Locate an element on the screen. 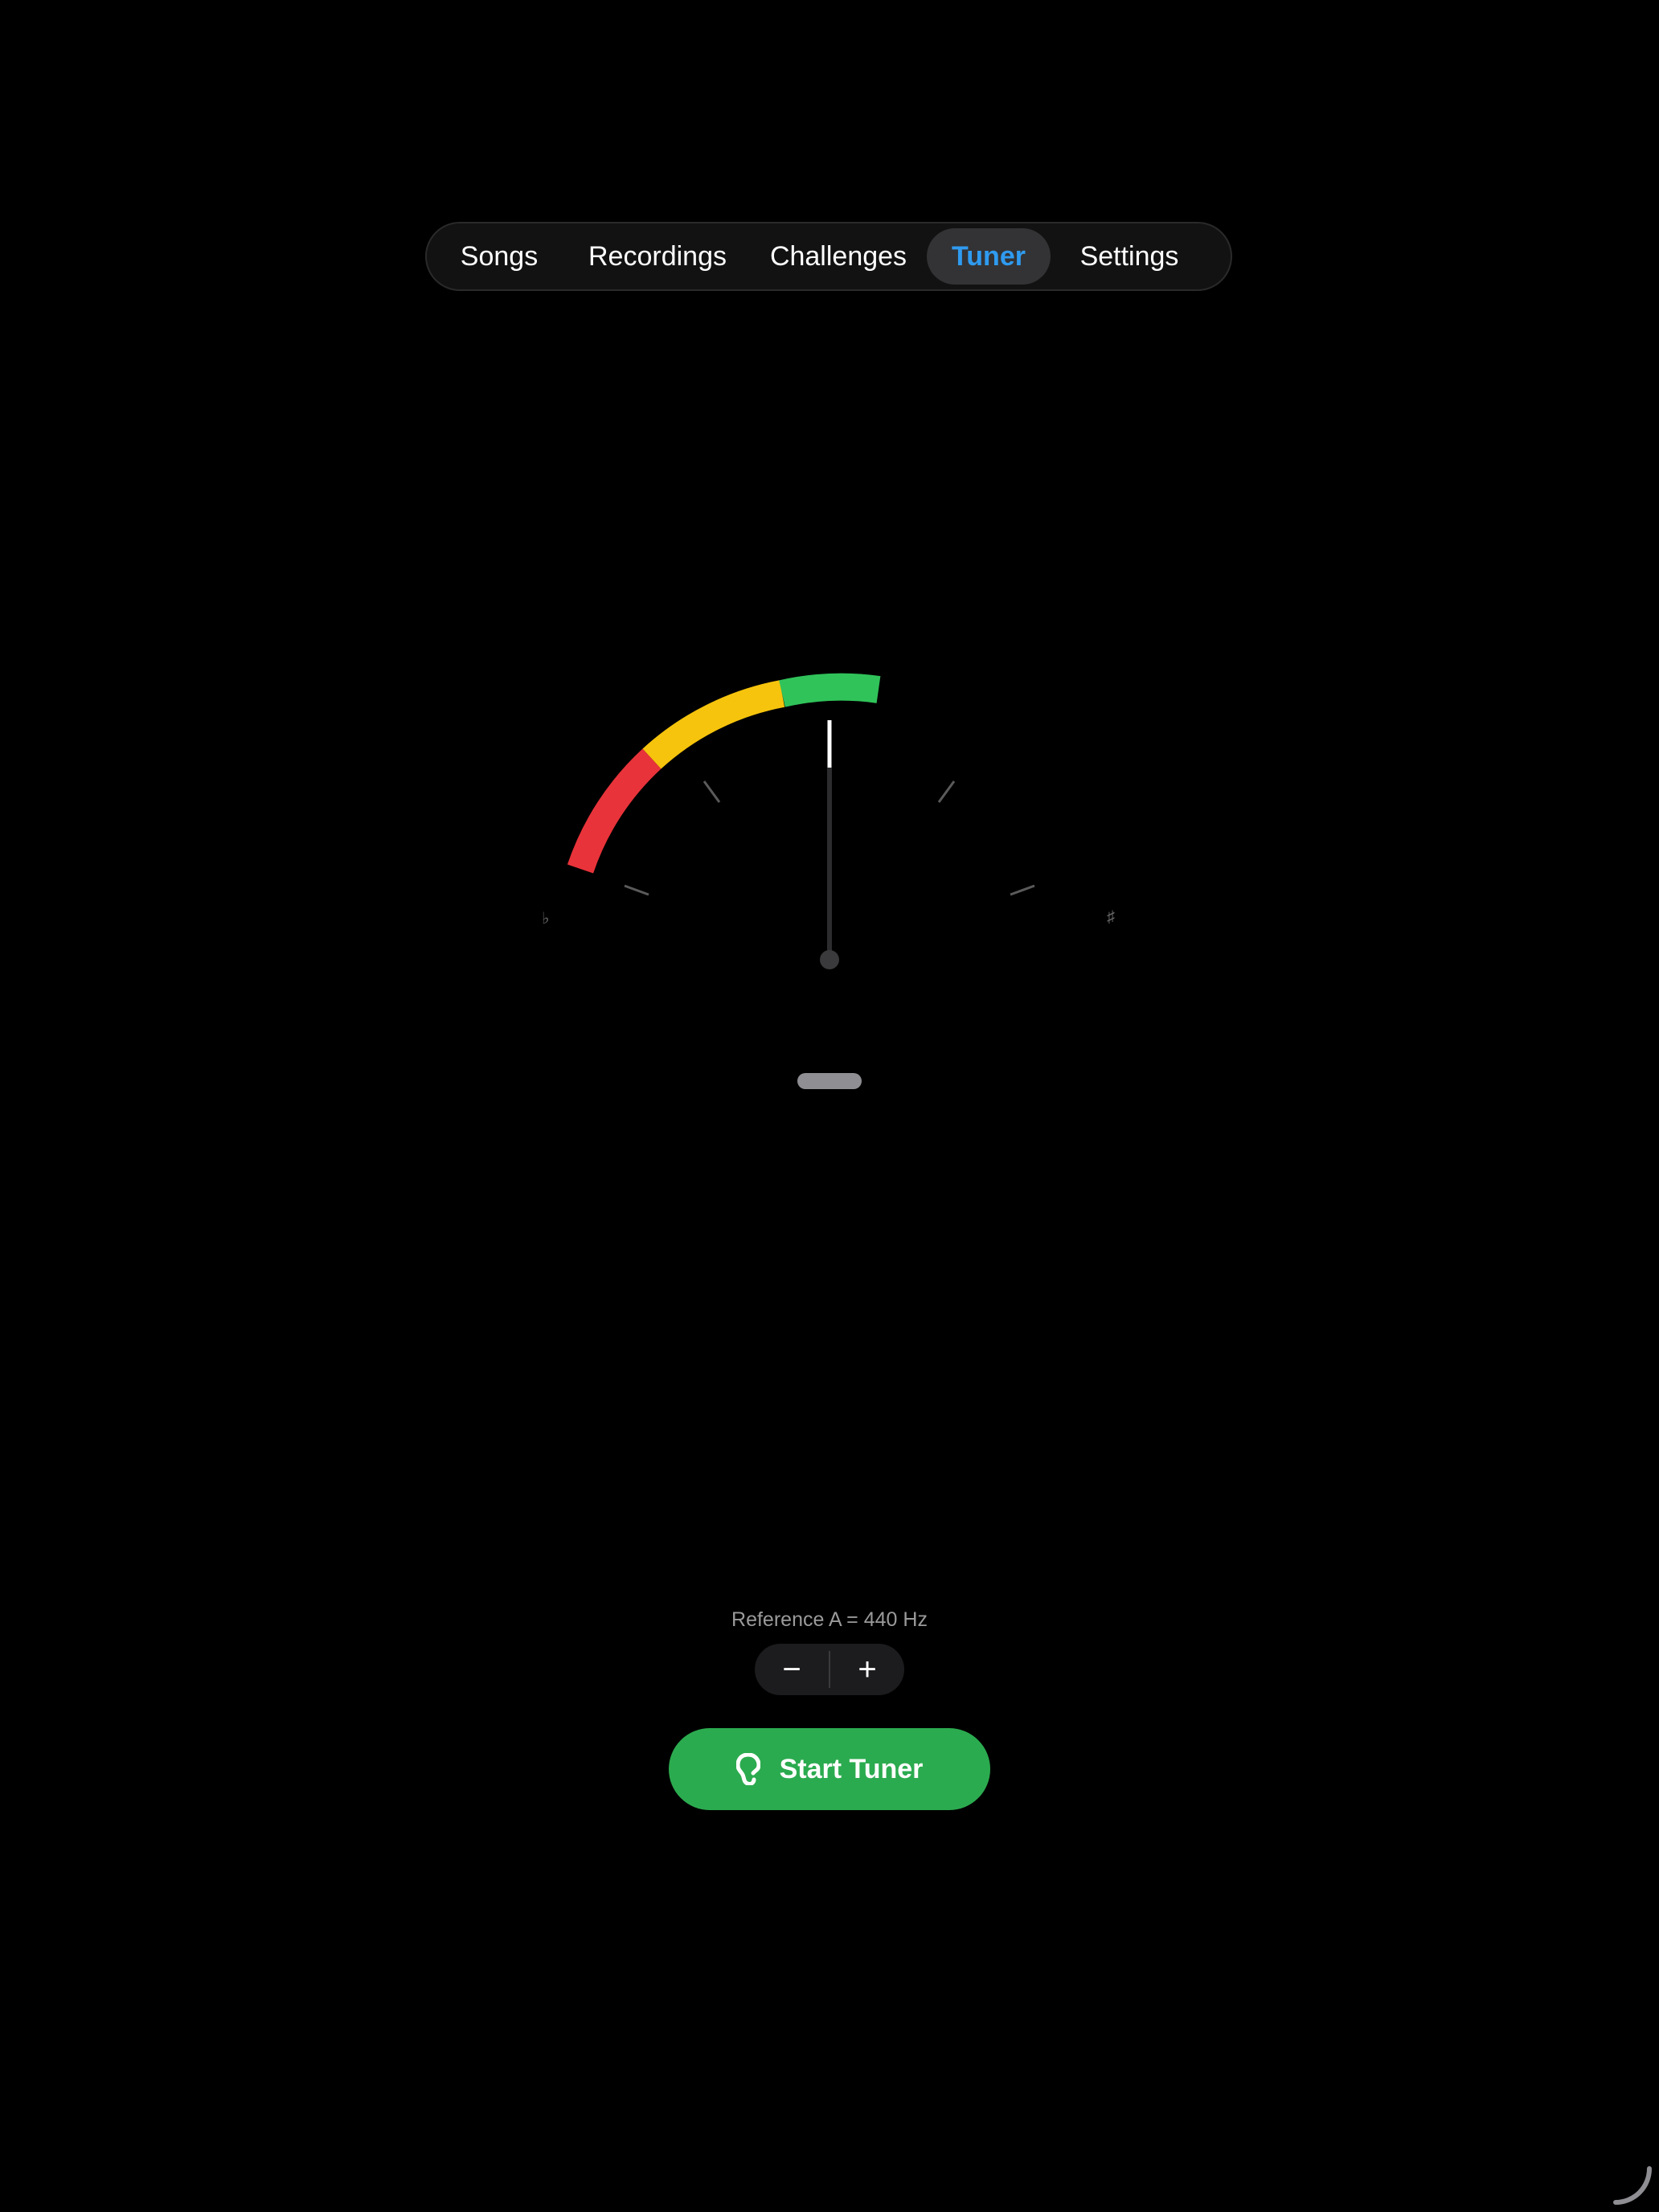  decrement-reference-button: − is located at coordinates (792, 1669).